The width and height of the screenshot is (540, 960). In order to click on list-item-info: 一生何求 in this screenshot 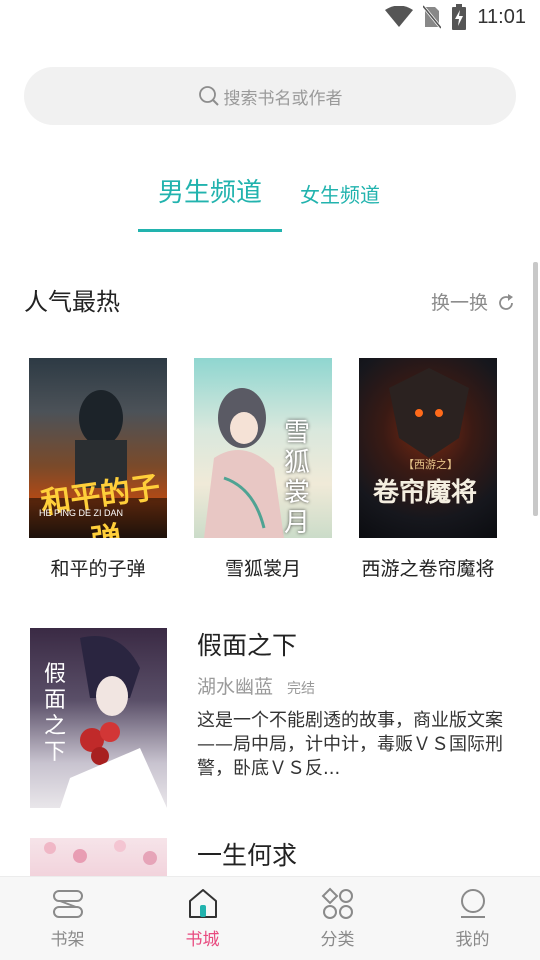, I will do `click(354, 856)`.